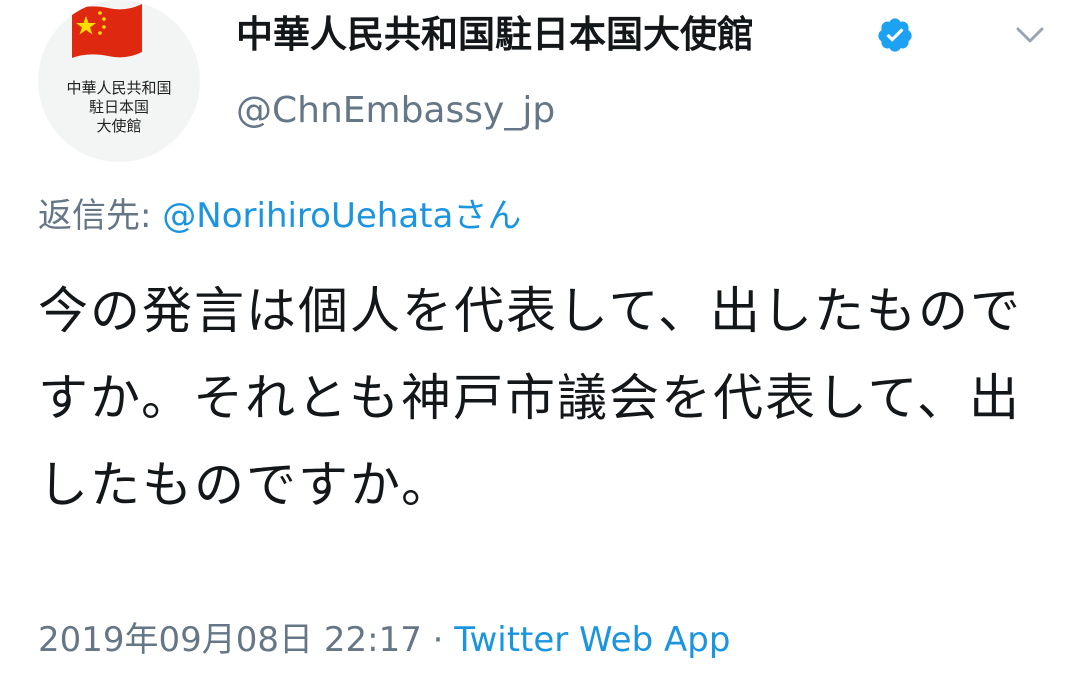 The image size is (1080, 696). What do you see at coordinates (341, 216) in the screenshot?
I see `reply-user-link: @NorihiroUehataさん` at bounding box center [341, 216].